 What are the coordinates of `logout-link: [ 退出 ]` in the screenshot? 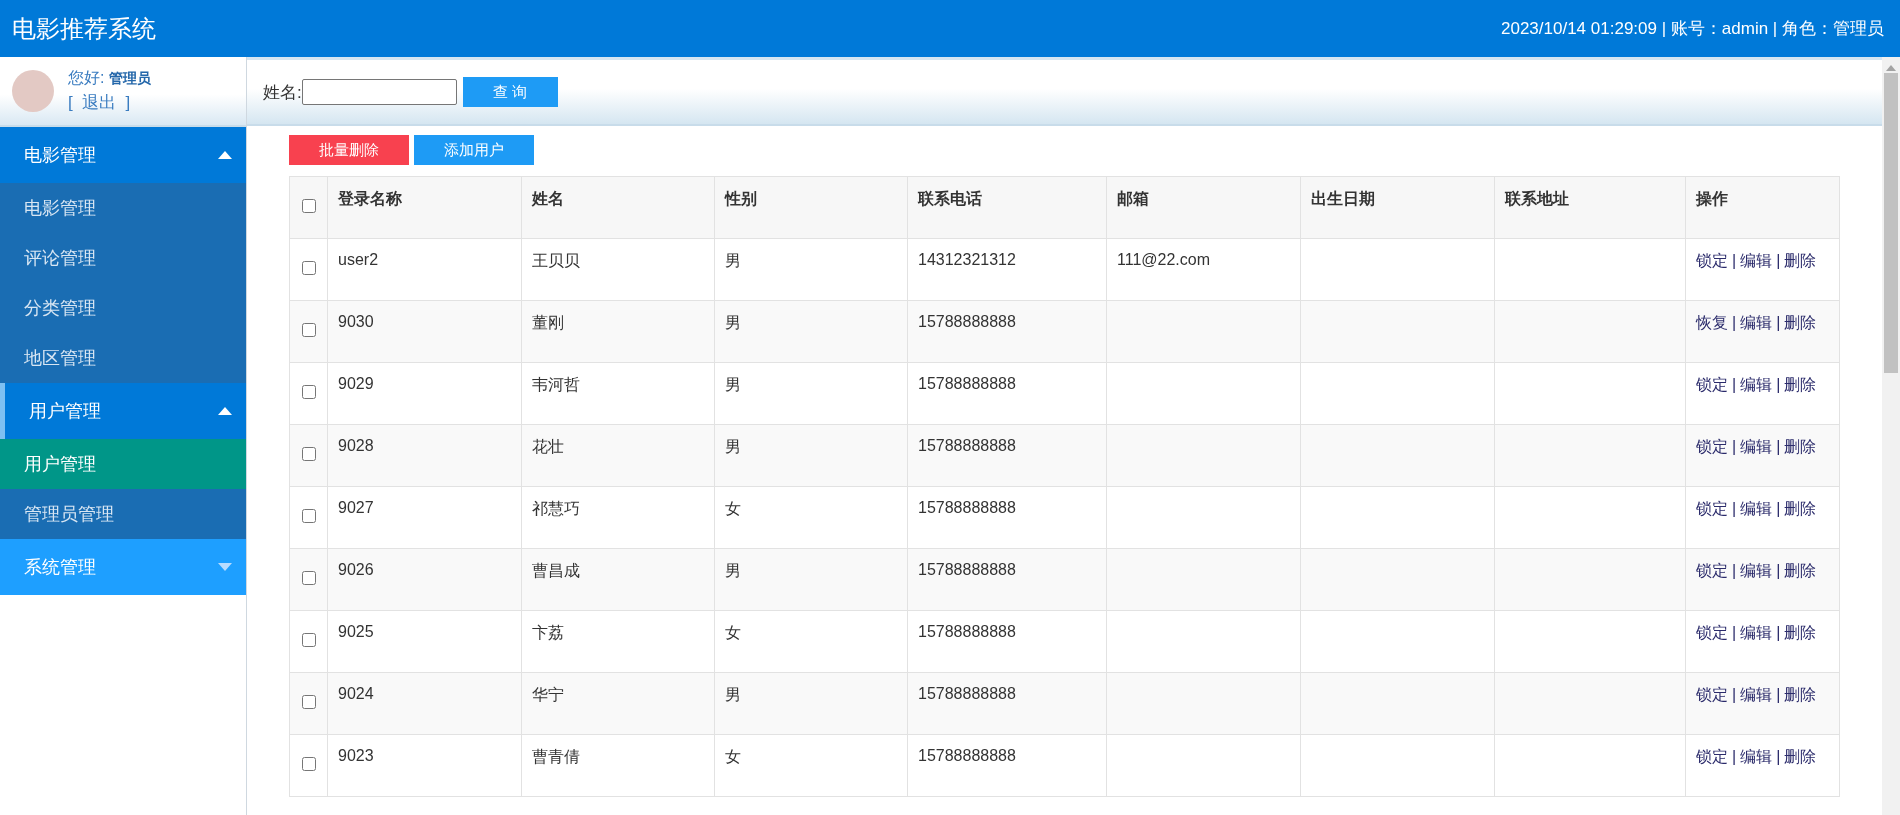 It's located at (109, 102).